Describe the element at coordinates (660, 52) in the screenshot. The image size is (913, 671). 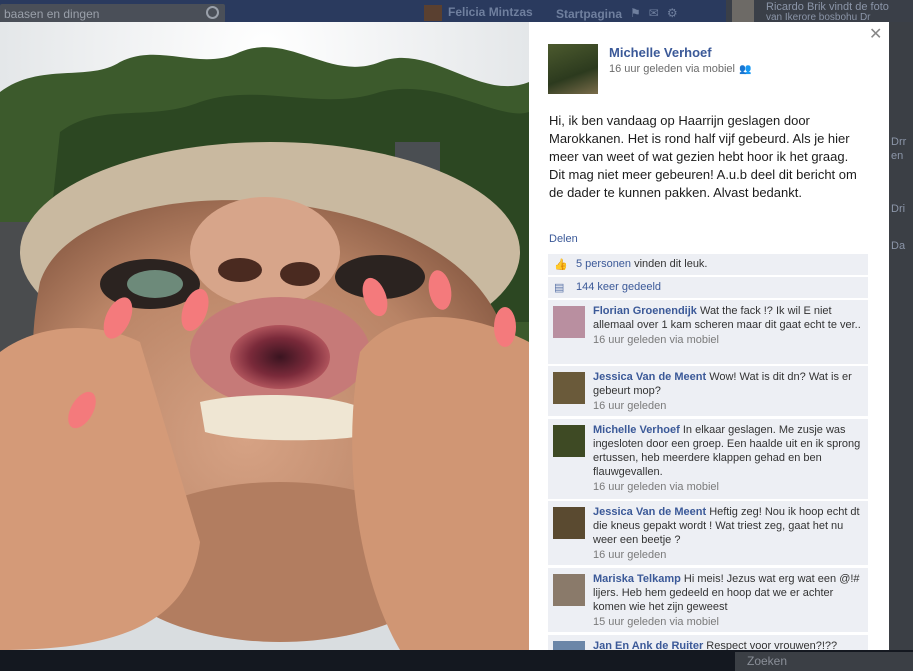
I see `post-author: Michelle Verhoef` at that location.